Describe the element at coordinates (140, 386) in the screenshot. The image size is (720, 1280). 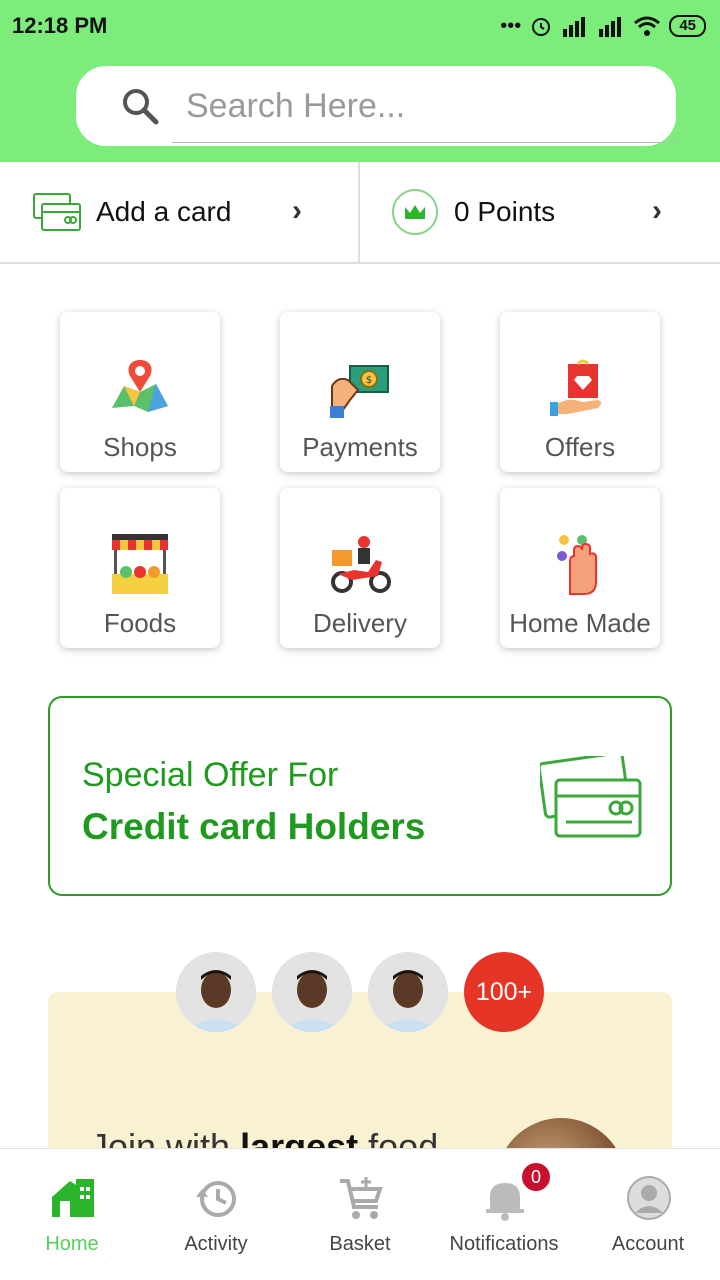
I see `map-pin-icon` at that location.